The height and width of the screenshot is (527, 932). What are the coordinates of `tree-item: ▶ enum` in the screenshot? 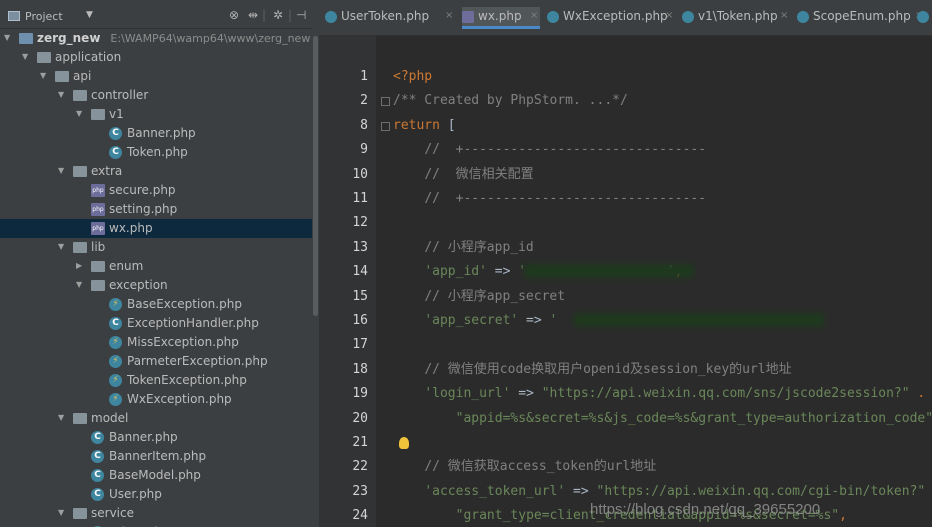 It's located at (156, 266).